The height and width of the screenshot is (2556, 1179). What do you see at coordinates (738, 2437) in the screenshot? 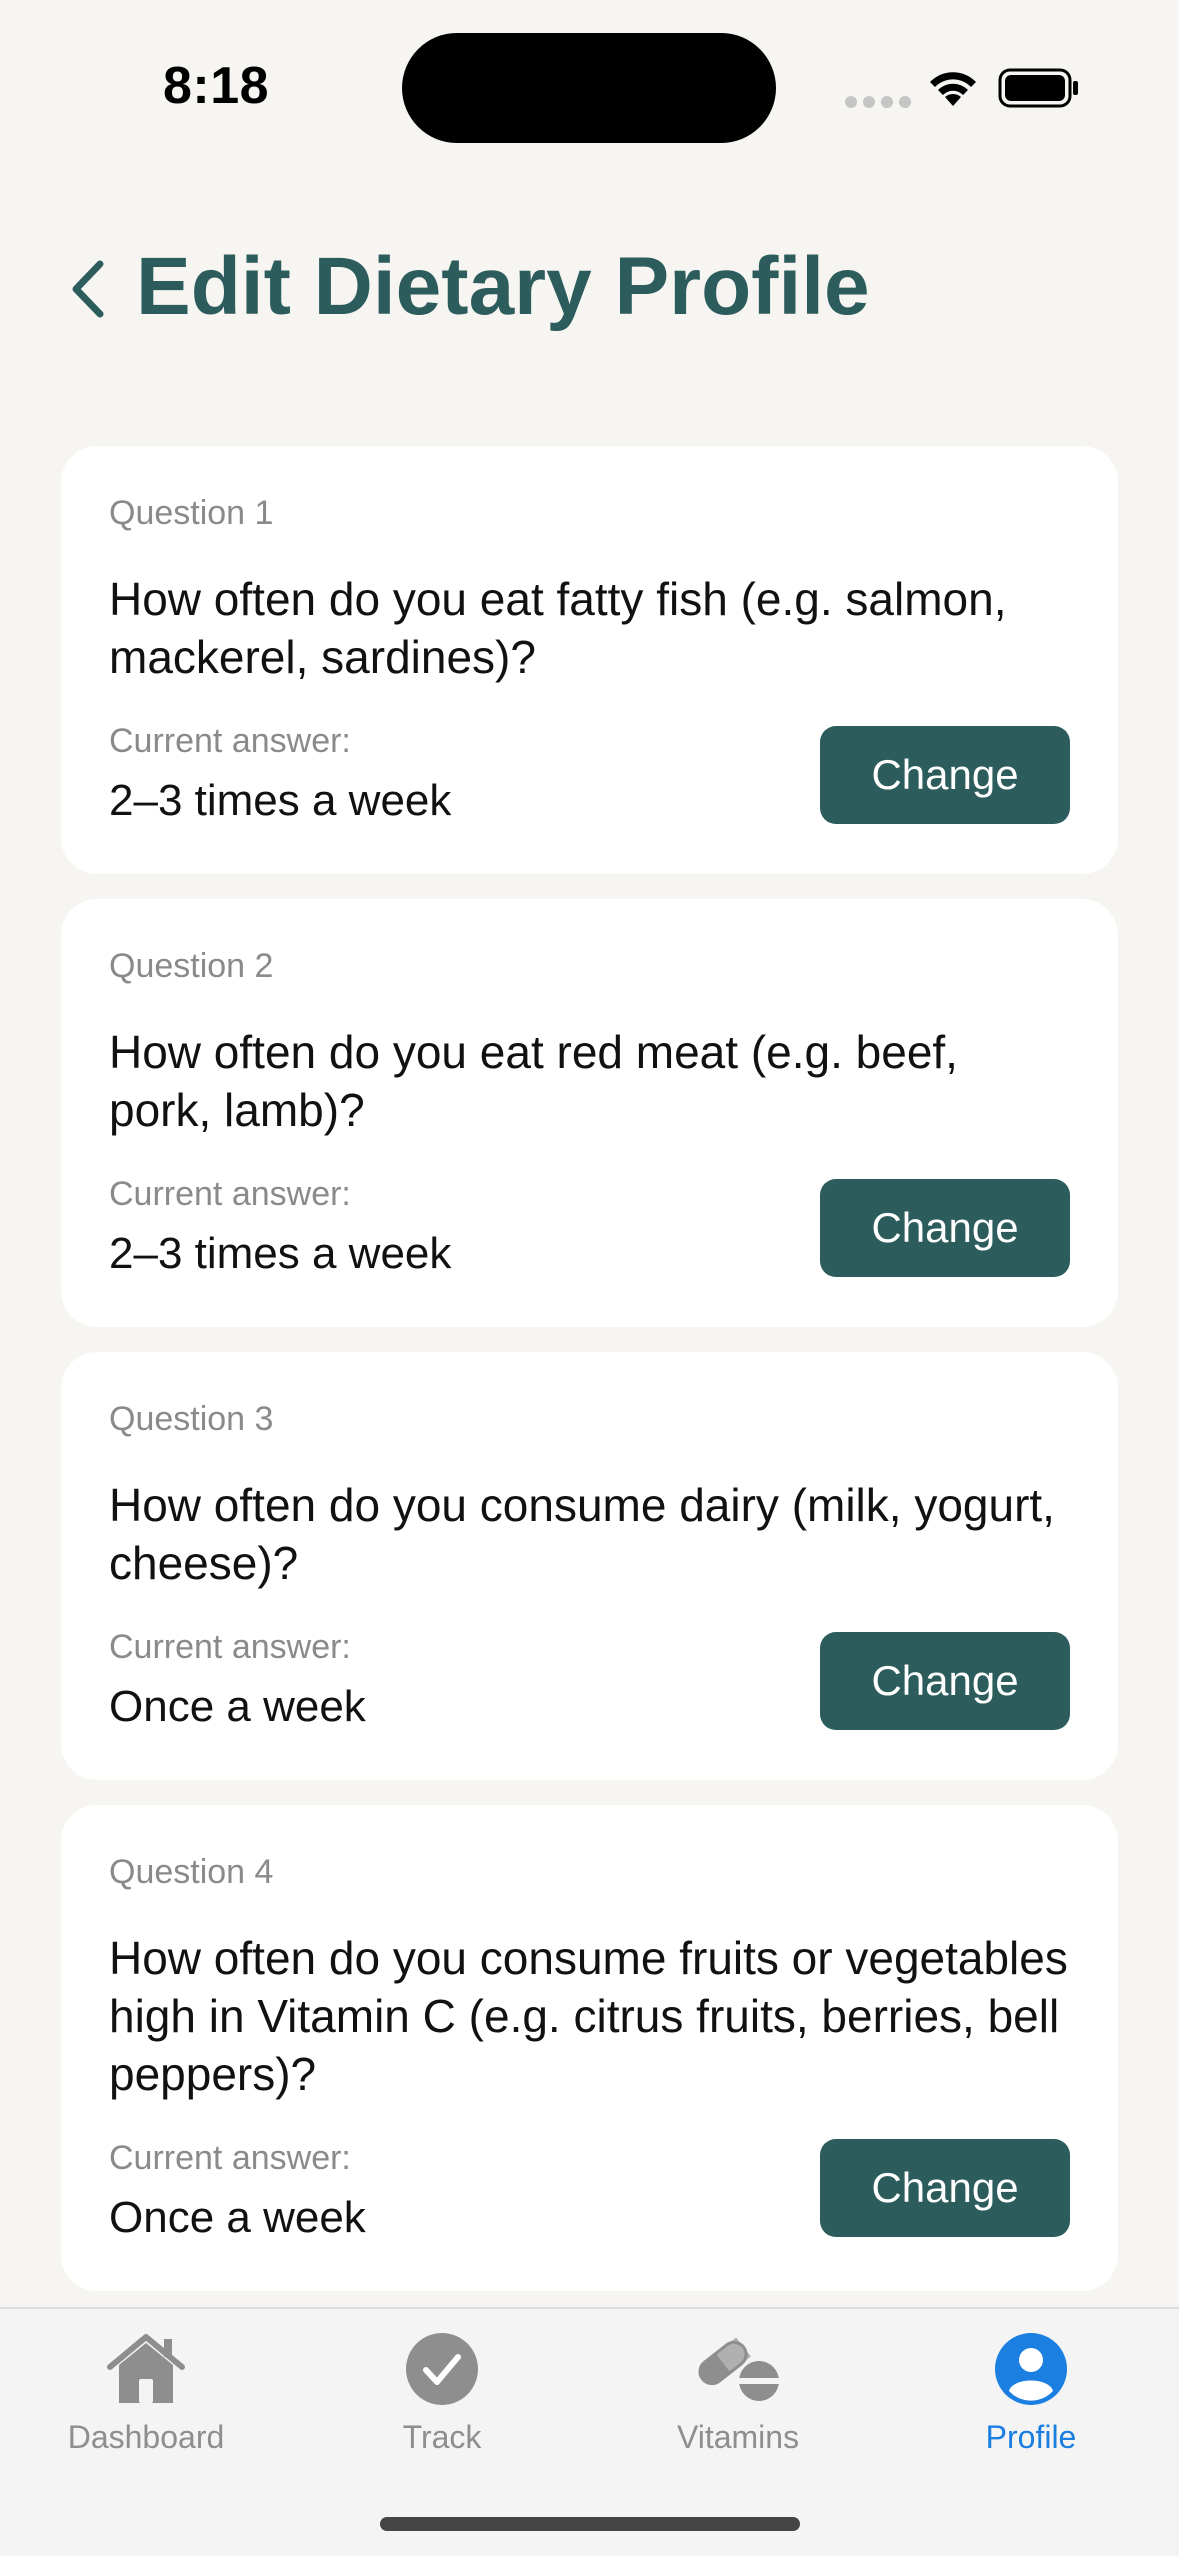
I see `tab-label: Vitamins` at bounding box center [738, 2437].